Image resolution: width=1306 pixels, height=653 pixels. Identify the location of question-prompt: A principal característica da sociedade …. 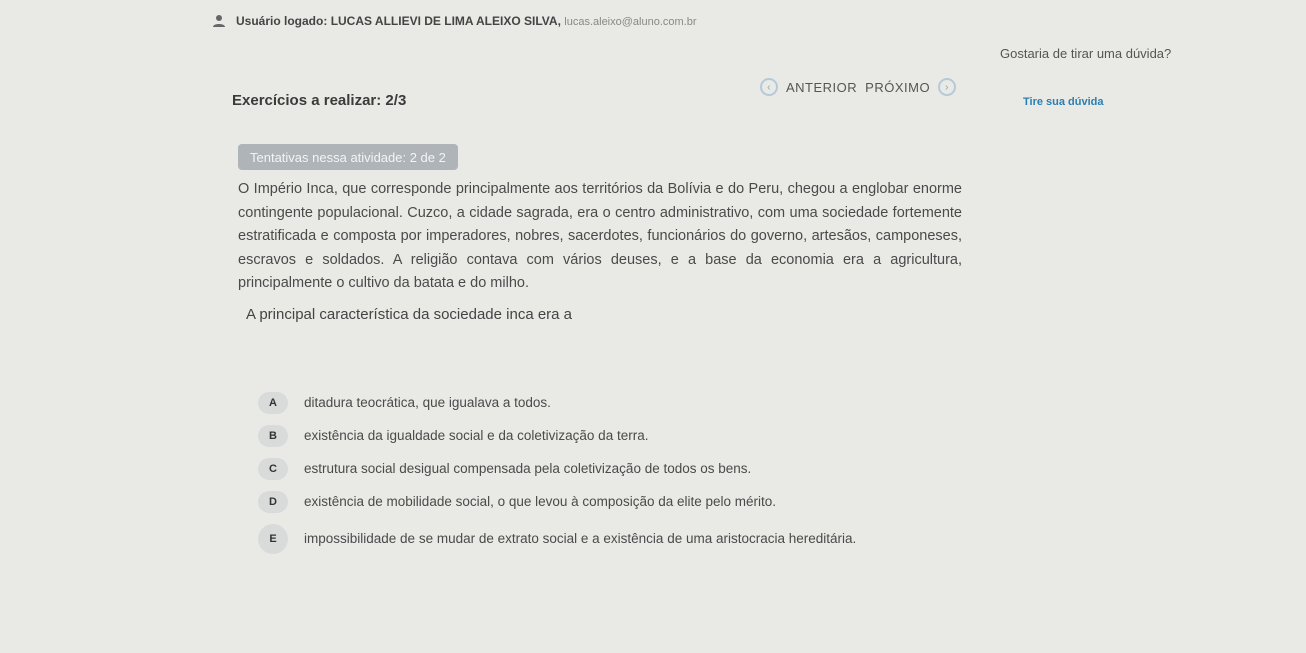
(409, 314).